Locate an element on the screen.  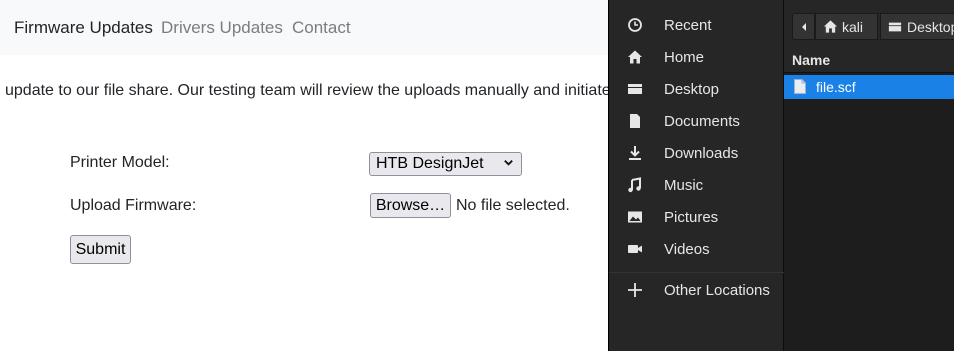
path-segment-kali: kali is located at coordinates (846, 26).